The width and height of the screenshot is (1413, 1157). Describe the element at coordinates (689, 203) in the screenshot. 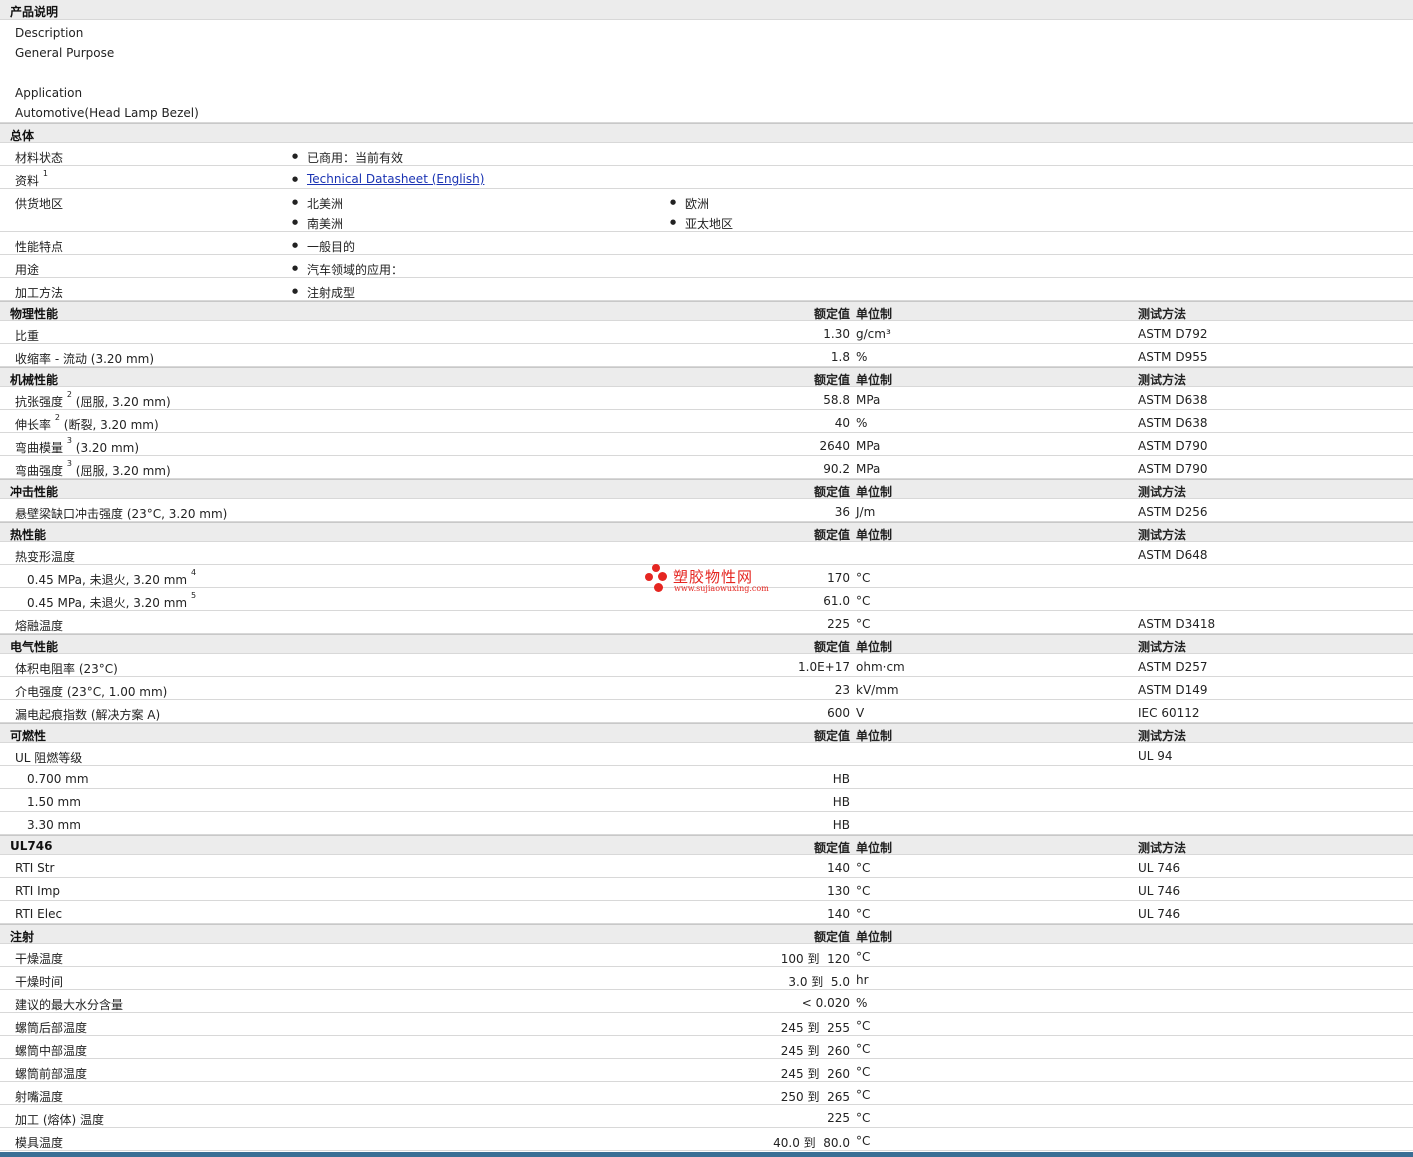

I see `supply-region: 欧洲` at that location.